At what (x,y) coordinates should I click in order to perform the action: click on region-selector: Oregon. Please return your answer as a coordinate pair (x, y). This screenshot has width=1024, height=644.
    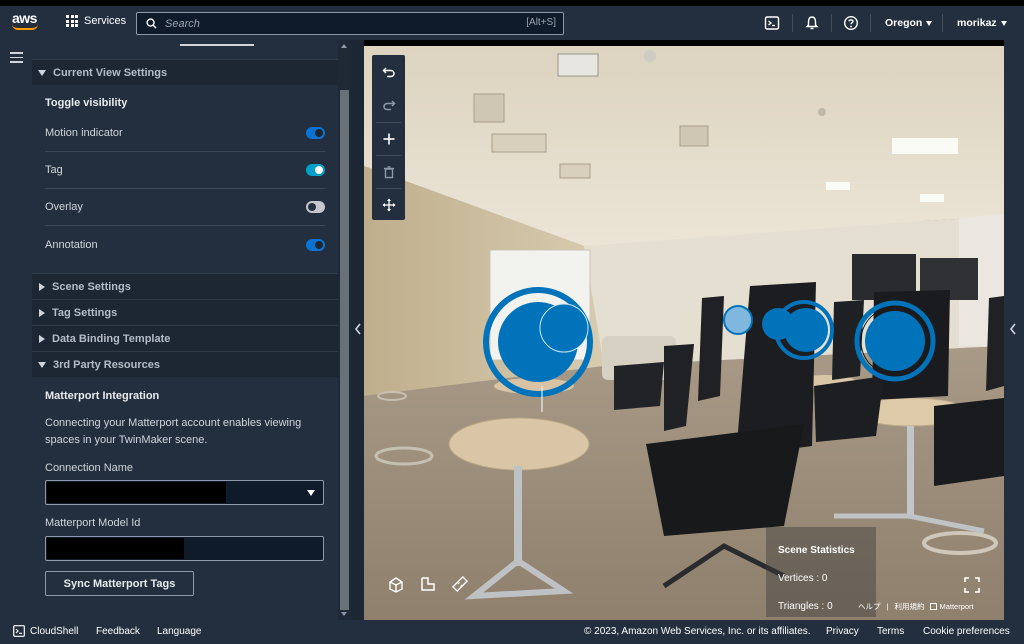
    Looking at the image, I should click on (909, 23).